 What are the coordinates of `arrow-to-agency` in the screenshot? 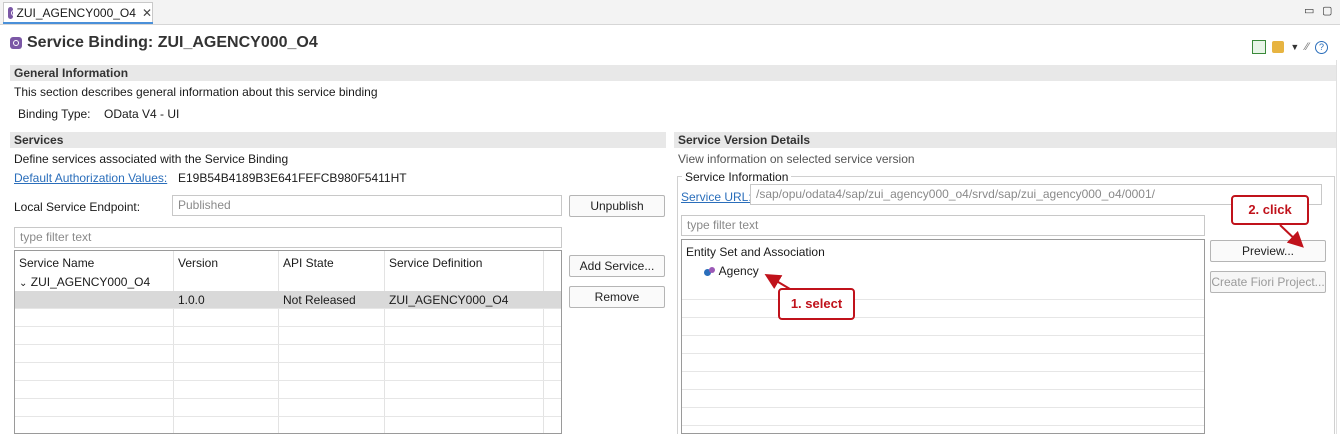 It's located at (777, 281).